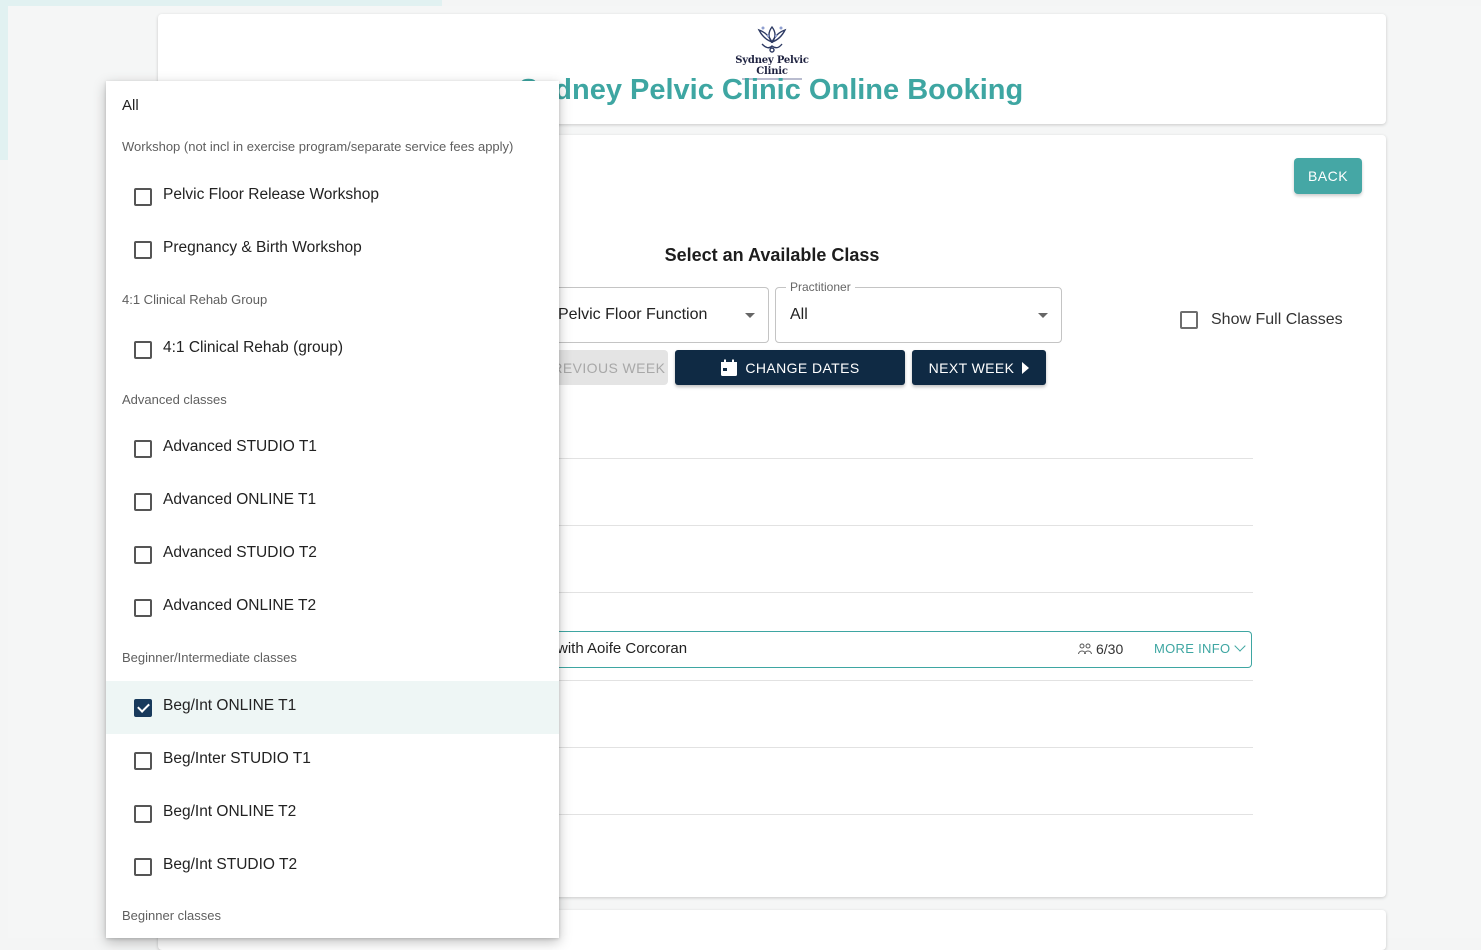 This screenshot has height=950, width=1481. I want to click on menu-option: Pelvic Floor Release Workshop, so click(332, 196).